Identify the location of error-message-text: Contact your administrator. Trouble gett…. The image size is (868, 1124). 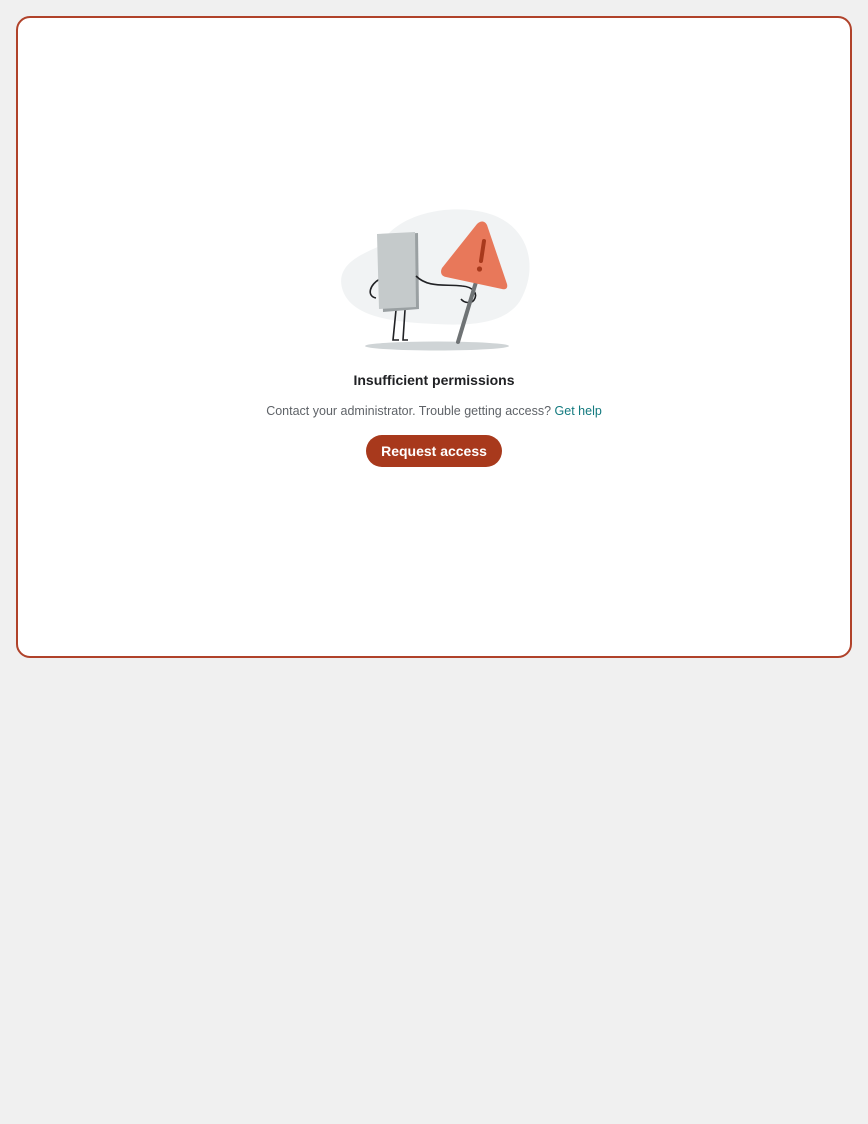
(409, 411).